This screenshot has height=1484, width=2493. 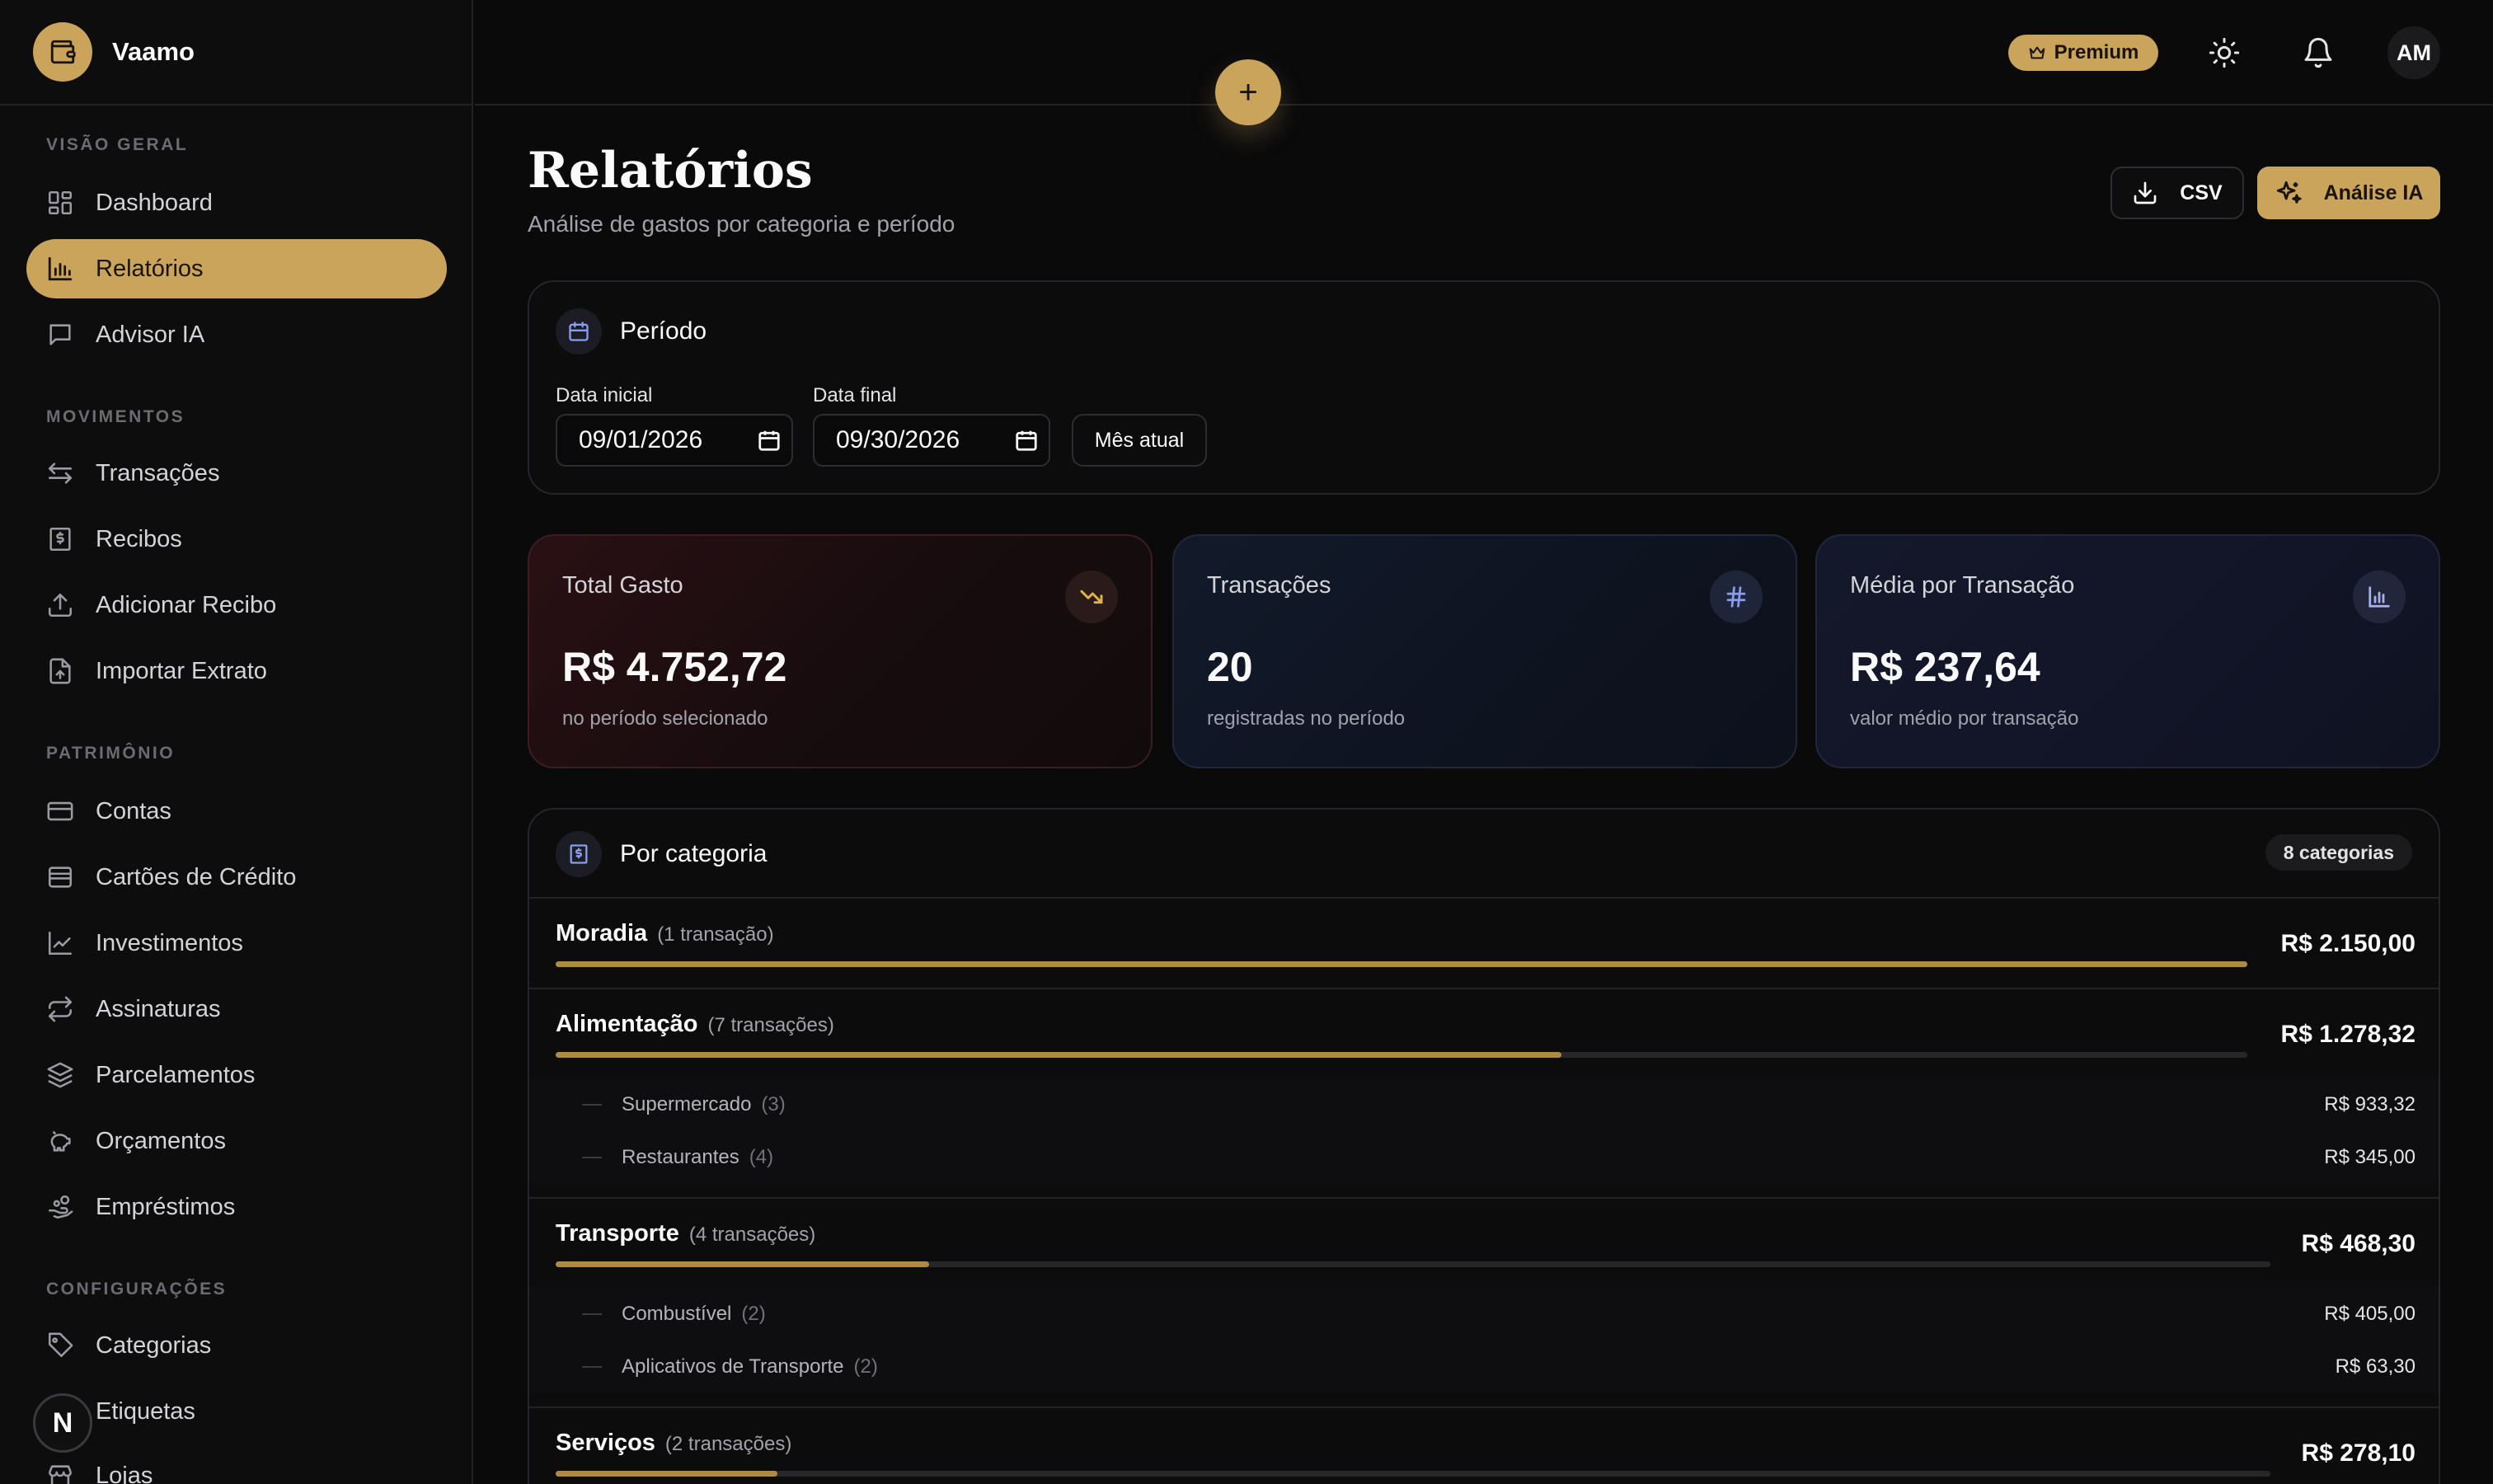 What do you see at coordinates (2318, 52) in the screenshot?
I see `notifications-bell-icon` at bounding box center [2318, 52].